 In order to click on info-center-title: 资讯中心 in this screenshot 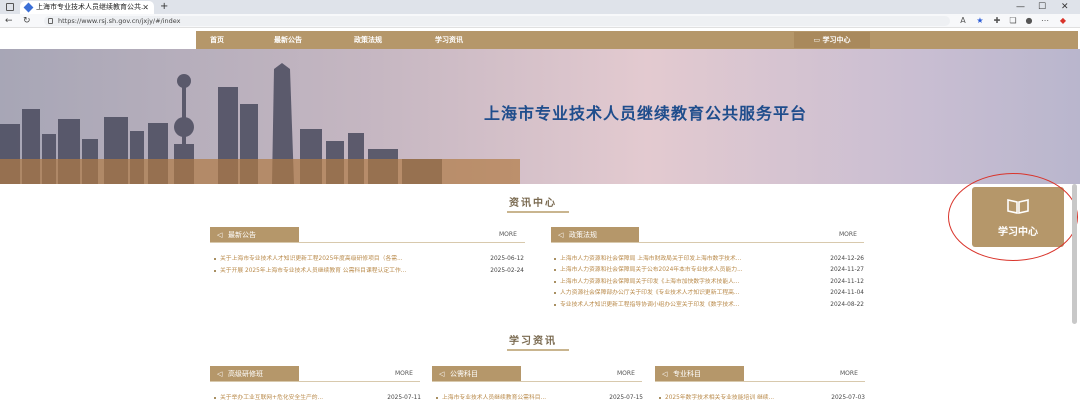, I will do `click(533, 203)`.